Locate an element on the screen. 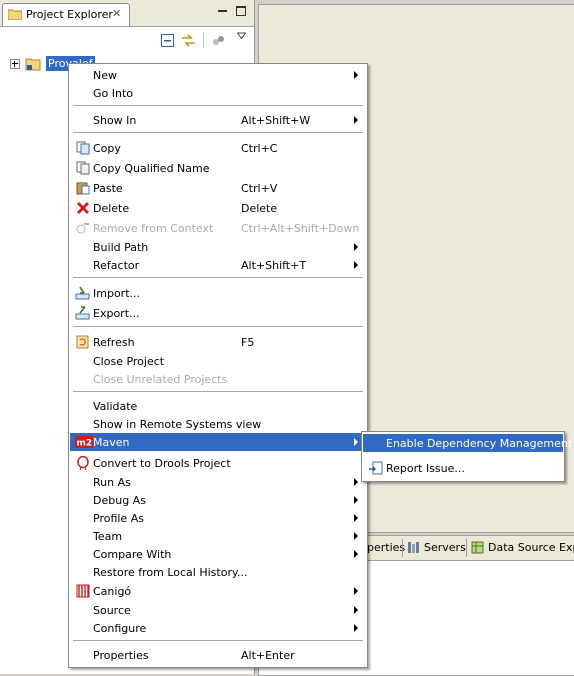 This screenshot has height=676, width=574. export-icon is located at coordinates (82, 313).